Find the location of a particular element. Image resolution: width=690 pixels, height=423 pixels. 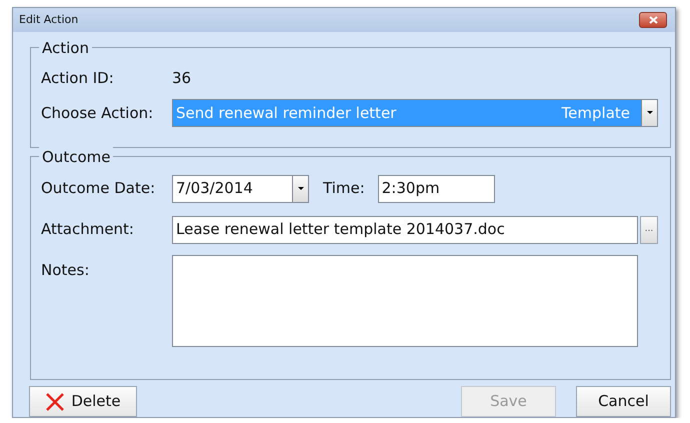

attachment-field: Lease renewal letter template 2014037.doc is located at coordinates (405, 230).